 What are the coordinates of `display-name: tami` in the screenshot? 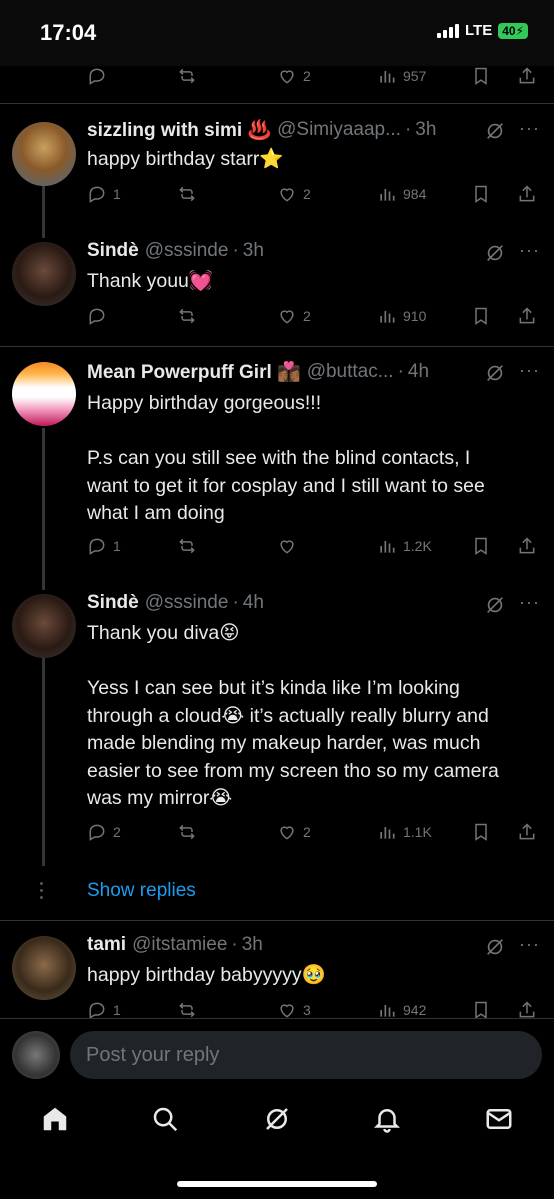 It's located at (106, 945).